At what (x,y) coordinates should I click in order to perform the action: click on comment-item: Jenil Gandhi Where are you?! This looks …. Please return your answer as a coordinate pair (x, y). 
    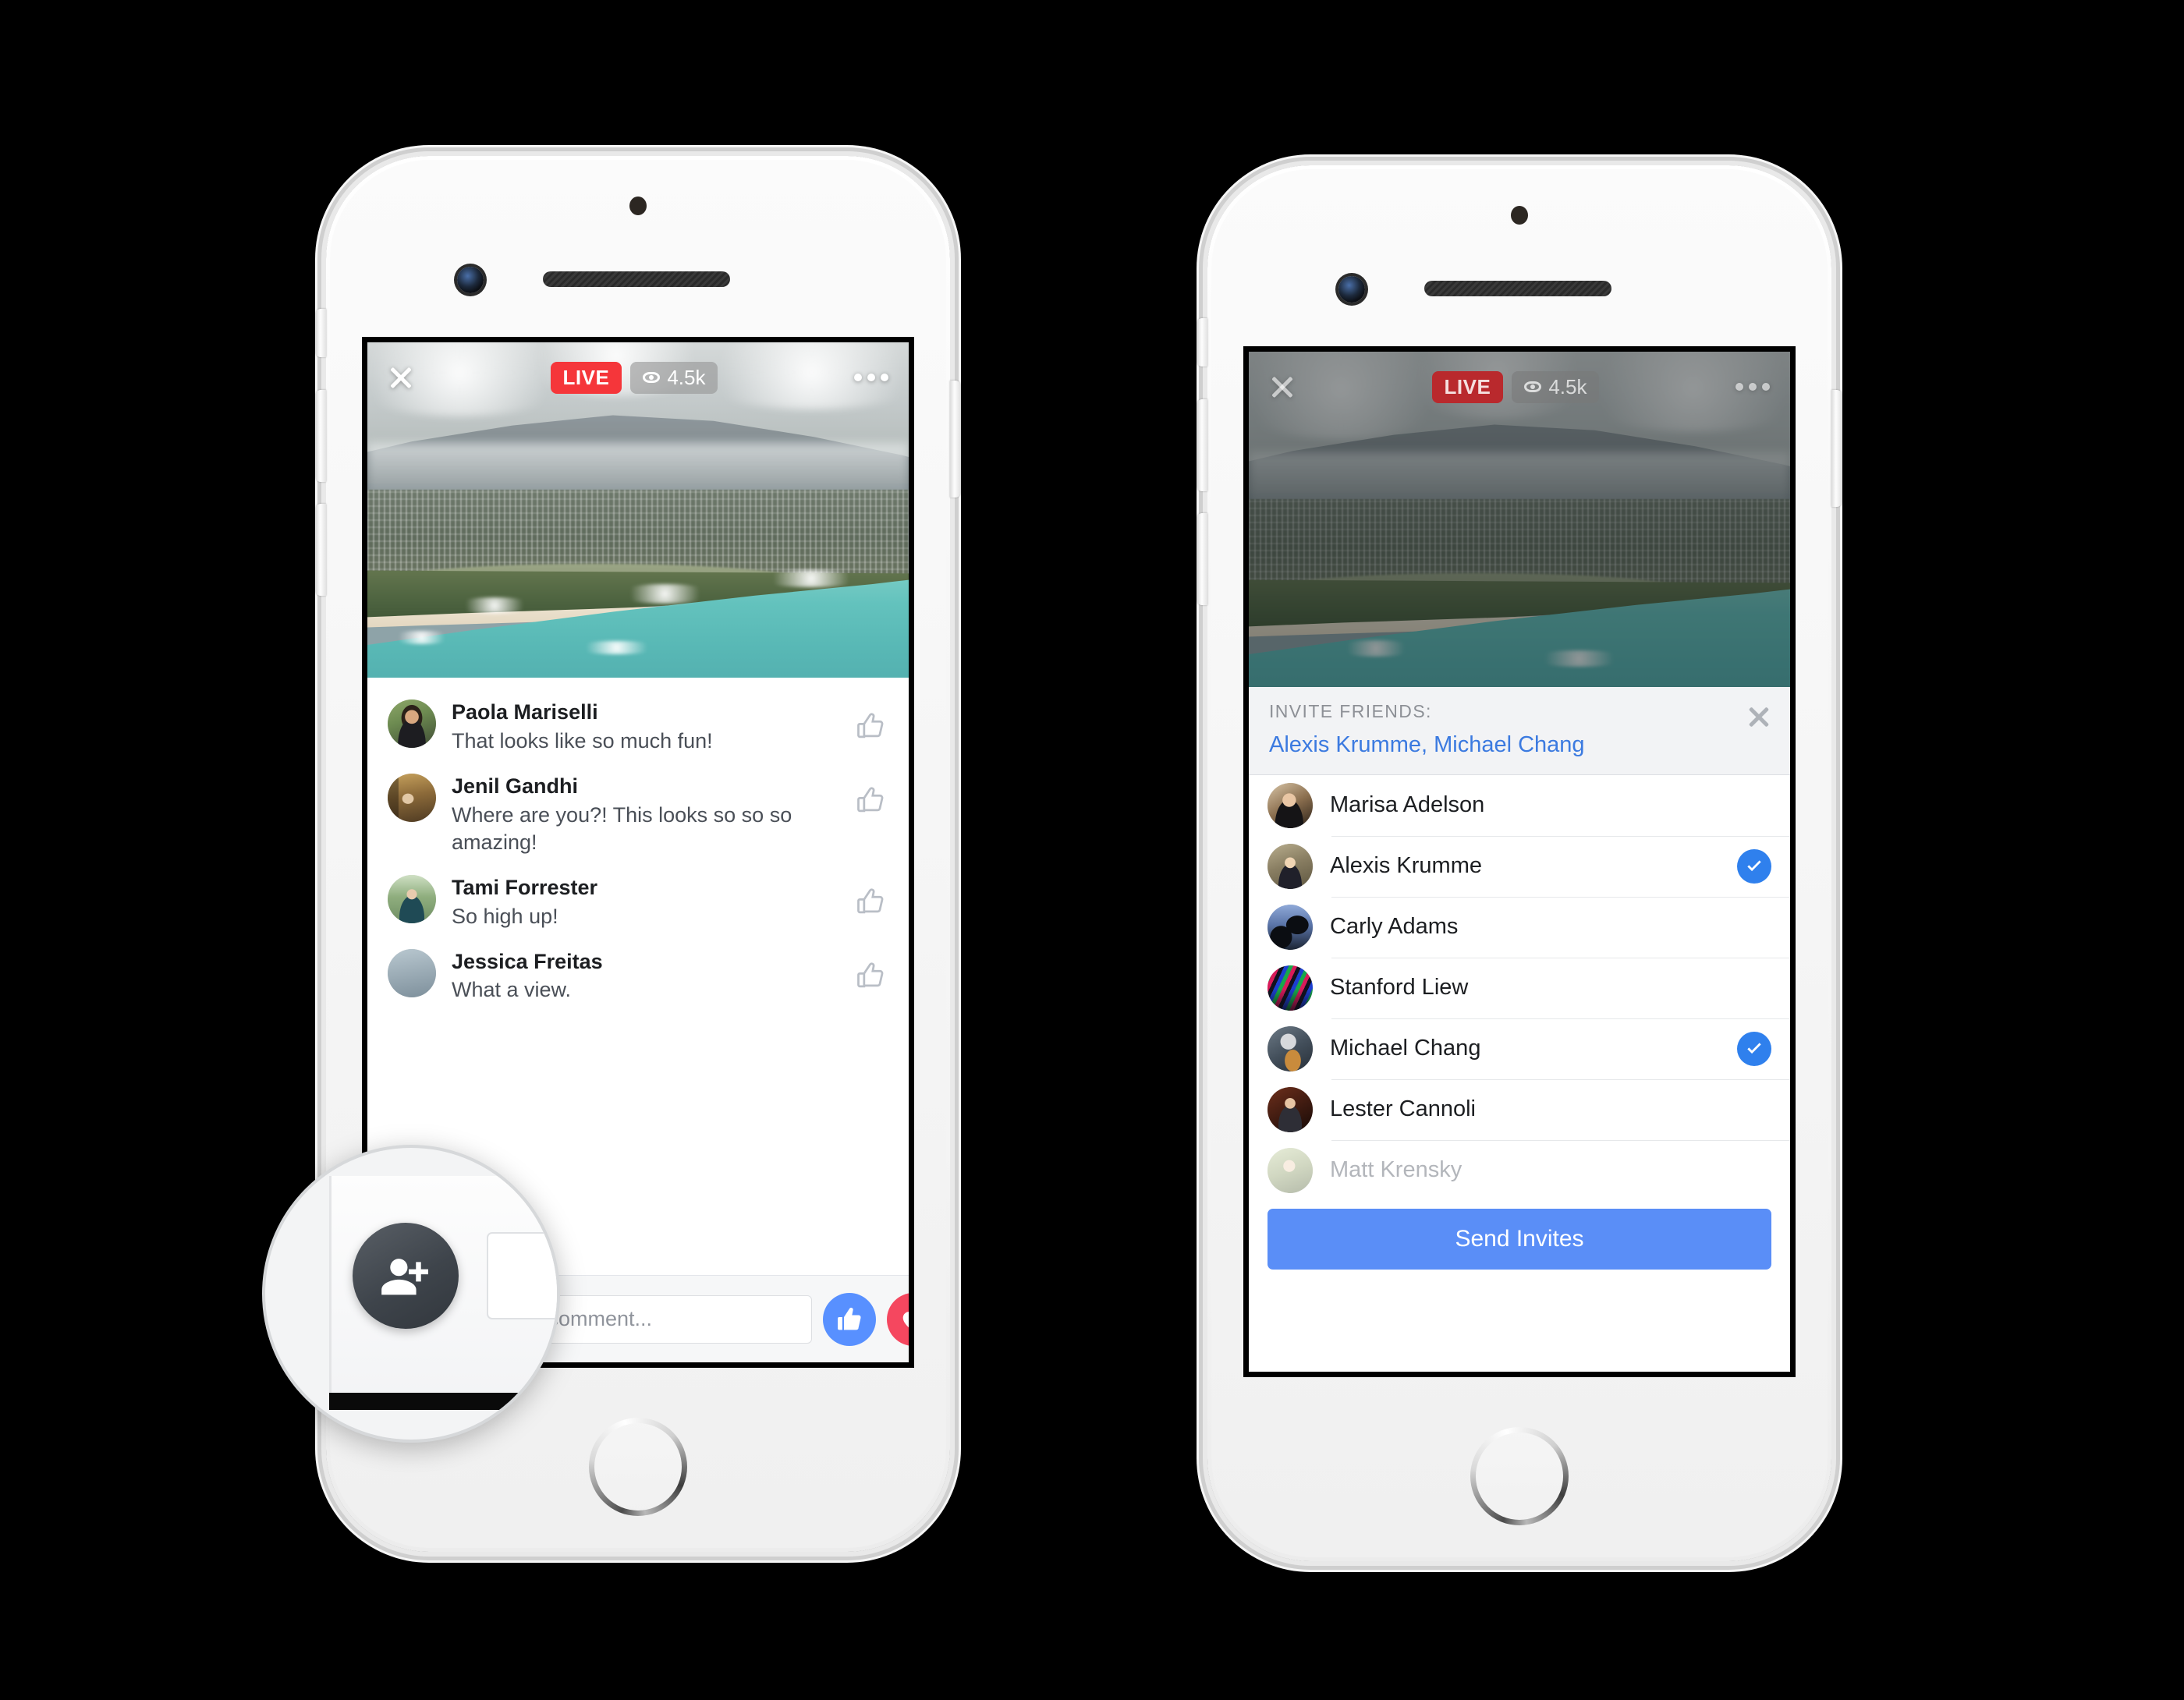
    Looking at the image, I should click on (638, 815).